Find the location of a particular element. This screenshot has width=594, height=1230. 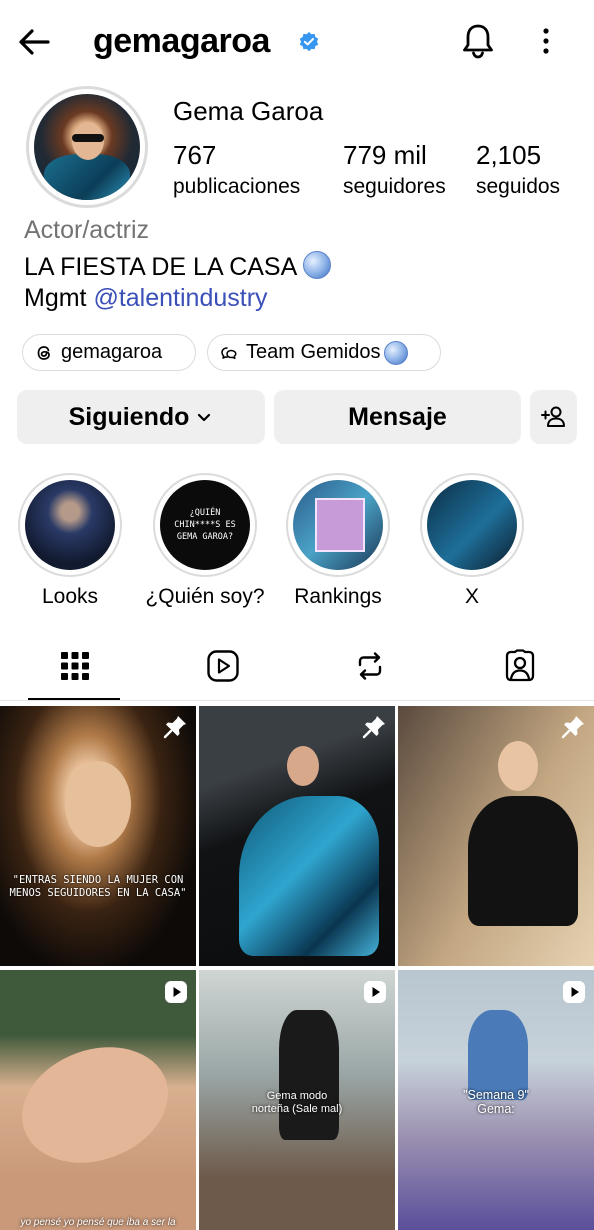

broadcast-channel-link: Team Gemidos is located at coordinates (324, 352).